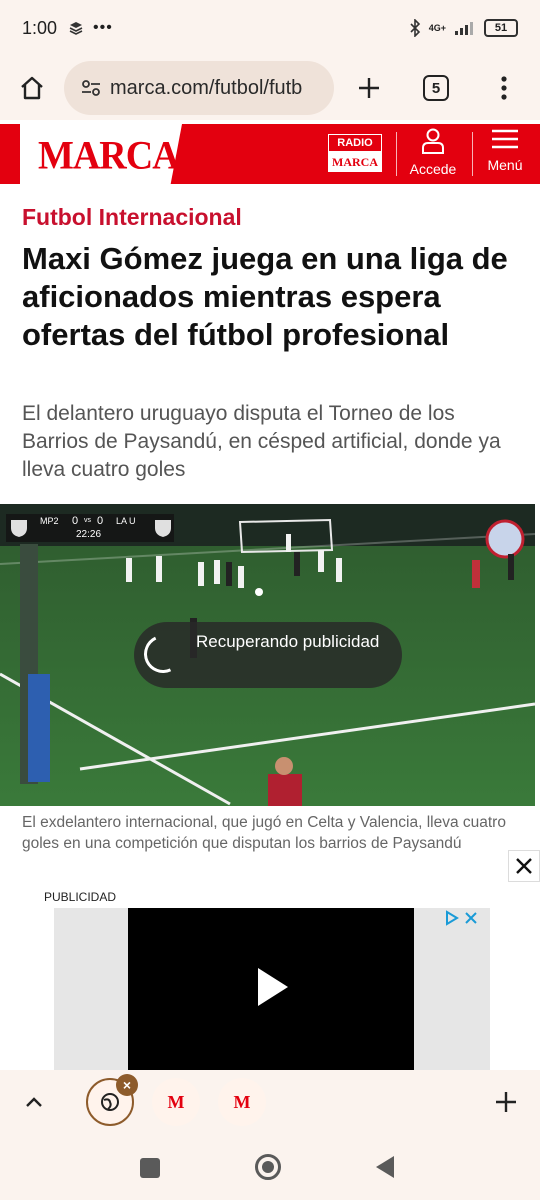 Image resolution: width=540 pixels, height=1200 pixels. What do you see at coordinates (40, 27) in the screenshot?
I see `status-time: 1:00` at bounding box center [40, 27].